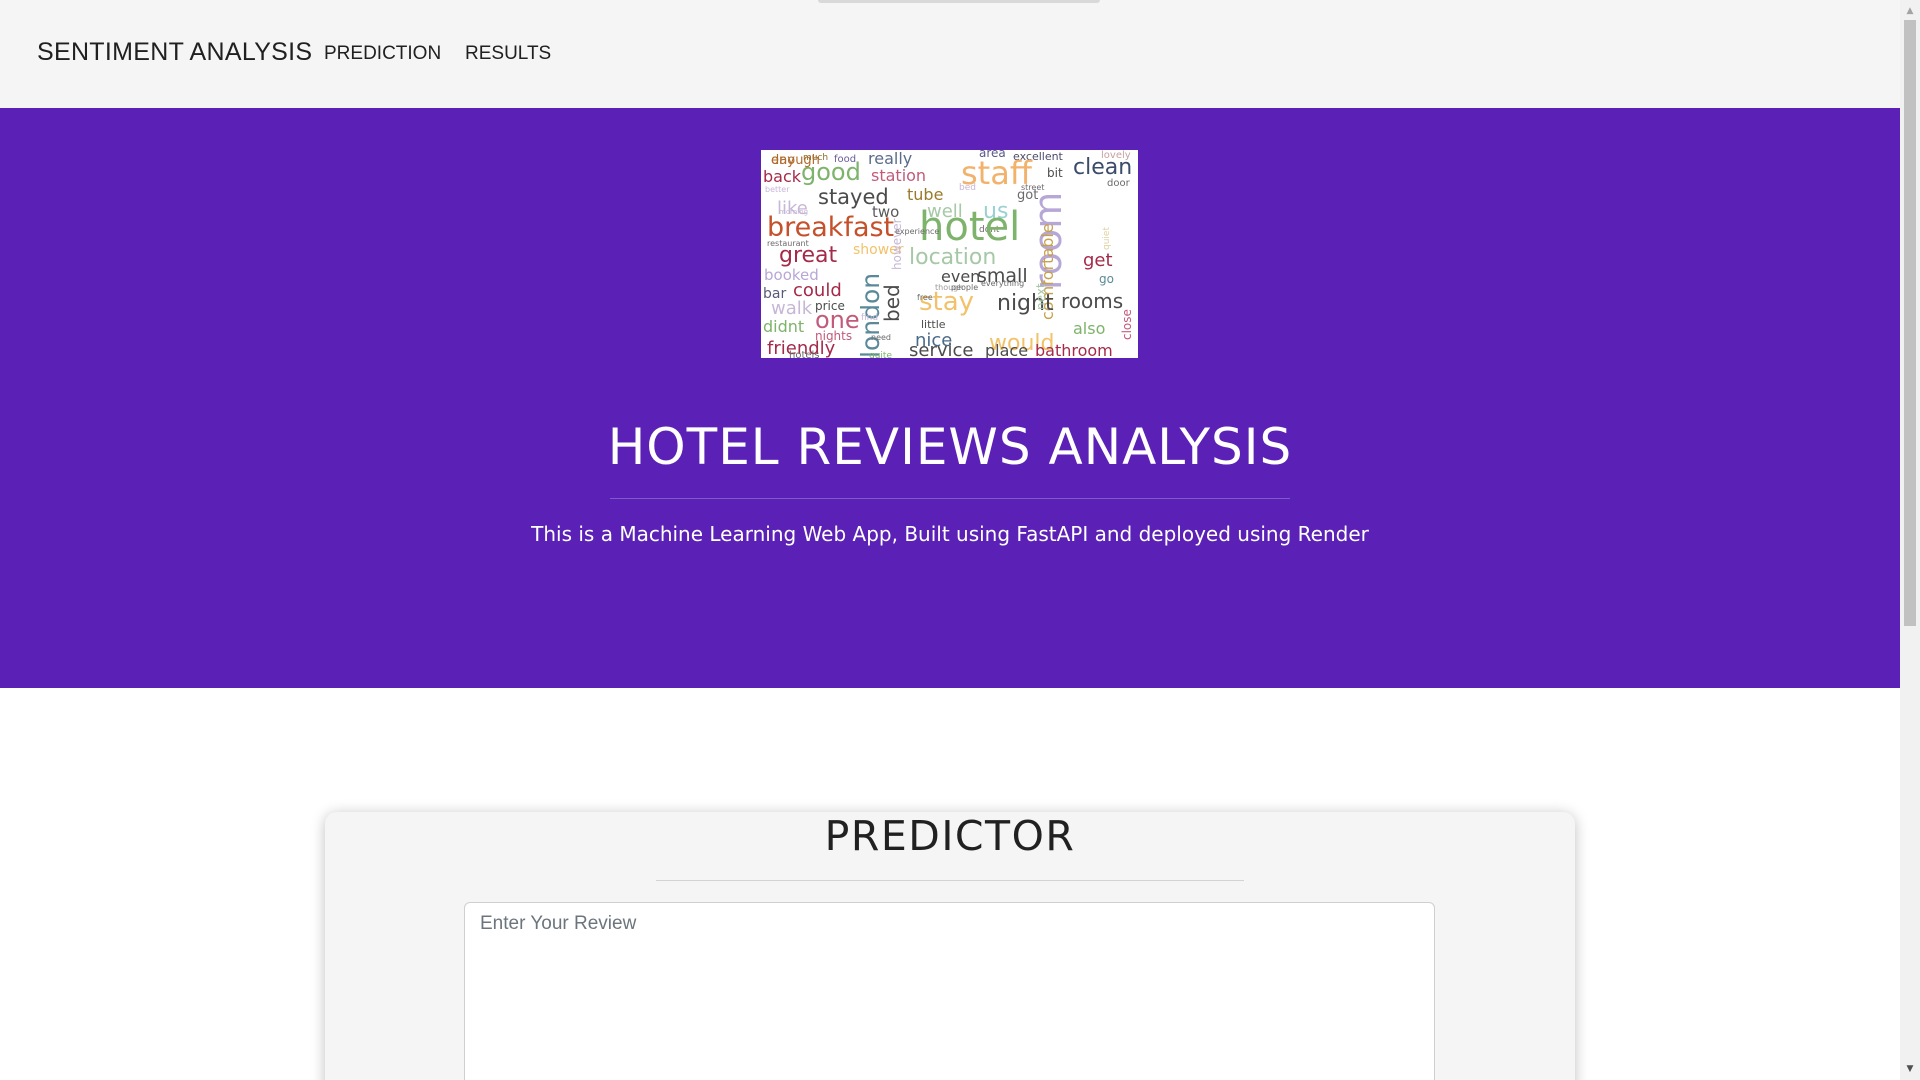 The image size is (1920, 1080). What do you see at coordinates (869, 318) in the screenshot?
I see `wordcloud-word: find` at bounding box center [869, 318].